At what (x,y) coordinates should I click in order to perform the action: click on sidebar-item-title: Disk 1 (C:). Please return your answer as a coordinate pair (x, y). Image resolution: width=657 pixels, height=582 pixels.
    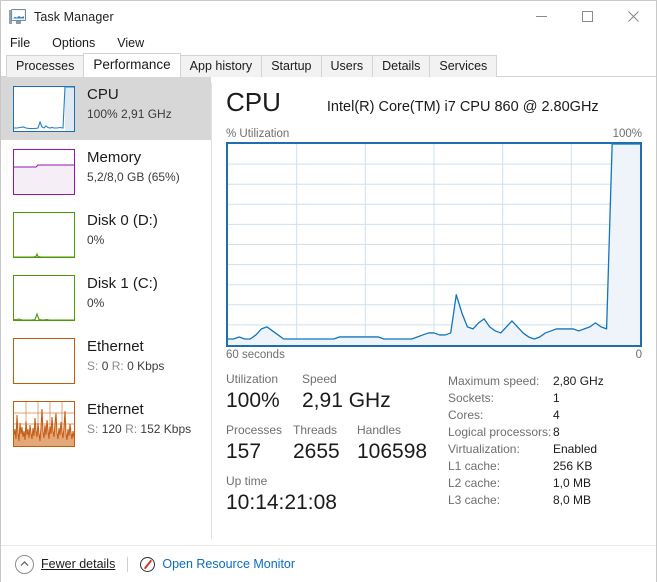
    Looking at the image, I should click on (122, 283).